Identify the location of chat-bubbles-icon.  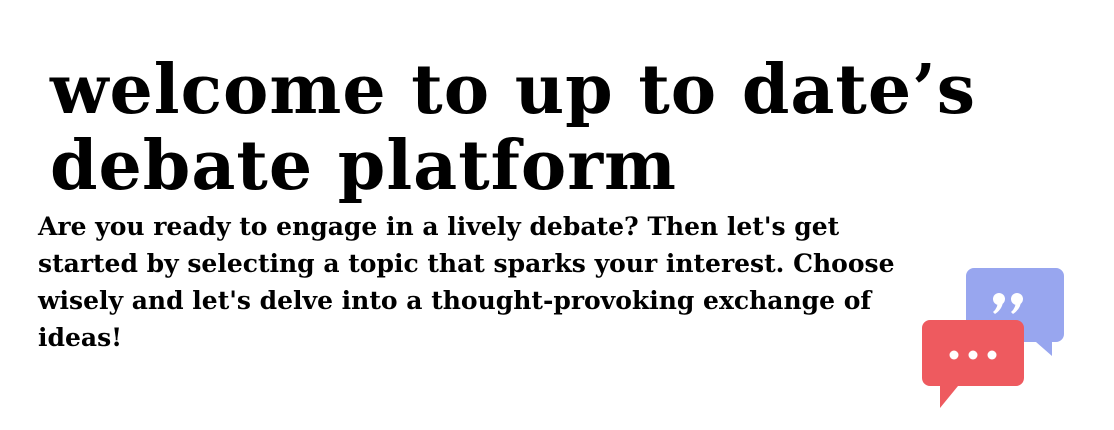
(993, 337).